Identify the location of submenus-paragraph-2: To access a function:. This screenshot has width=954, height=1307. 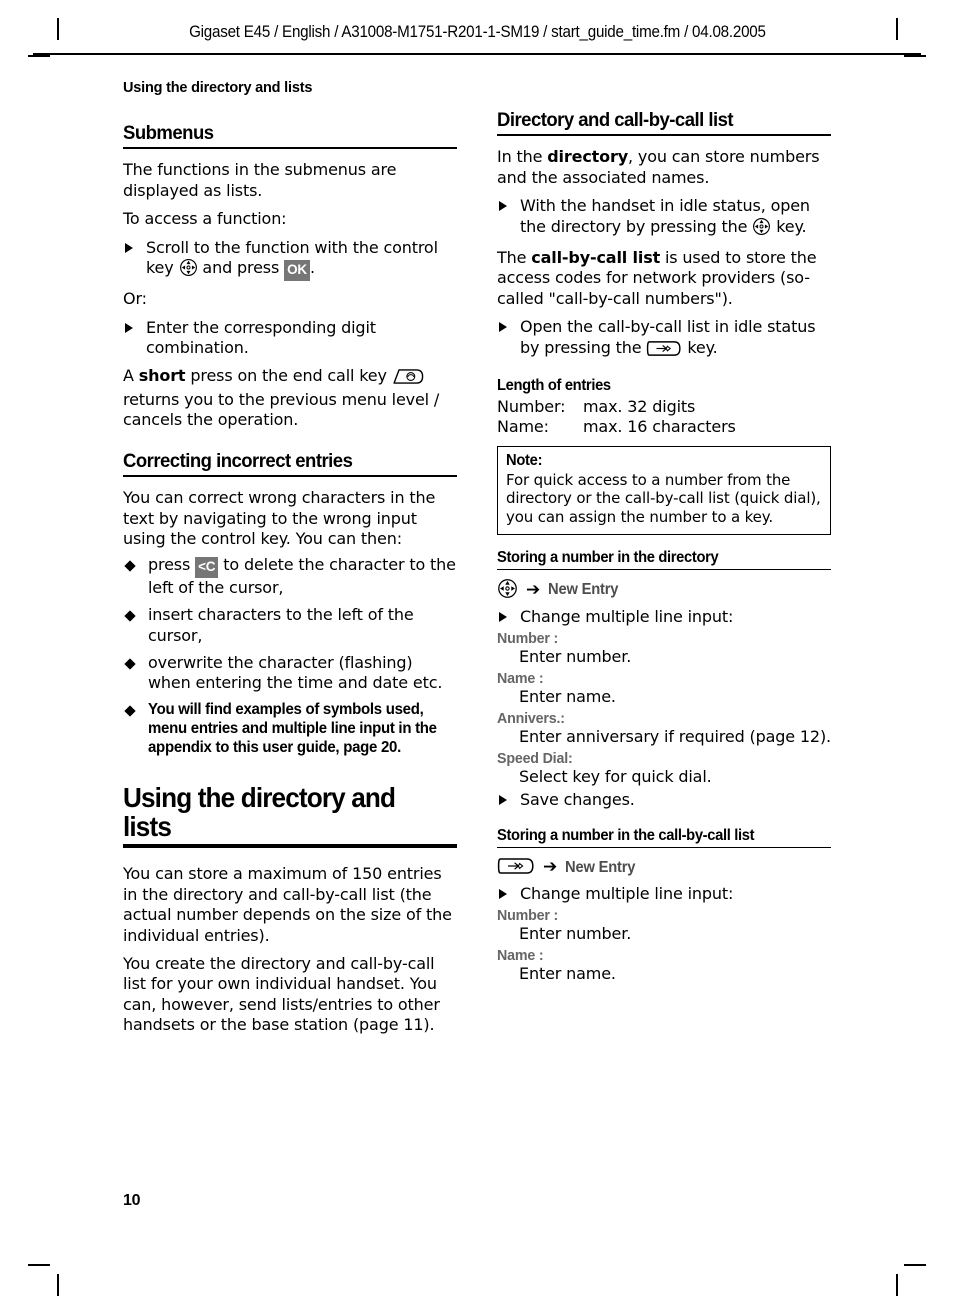
(205, 219).